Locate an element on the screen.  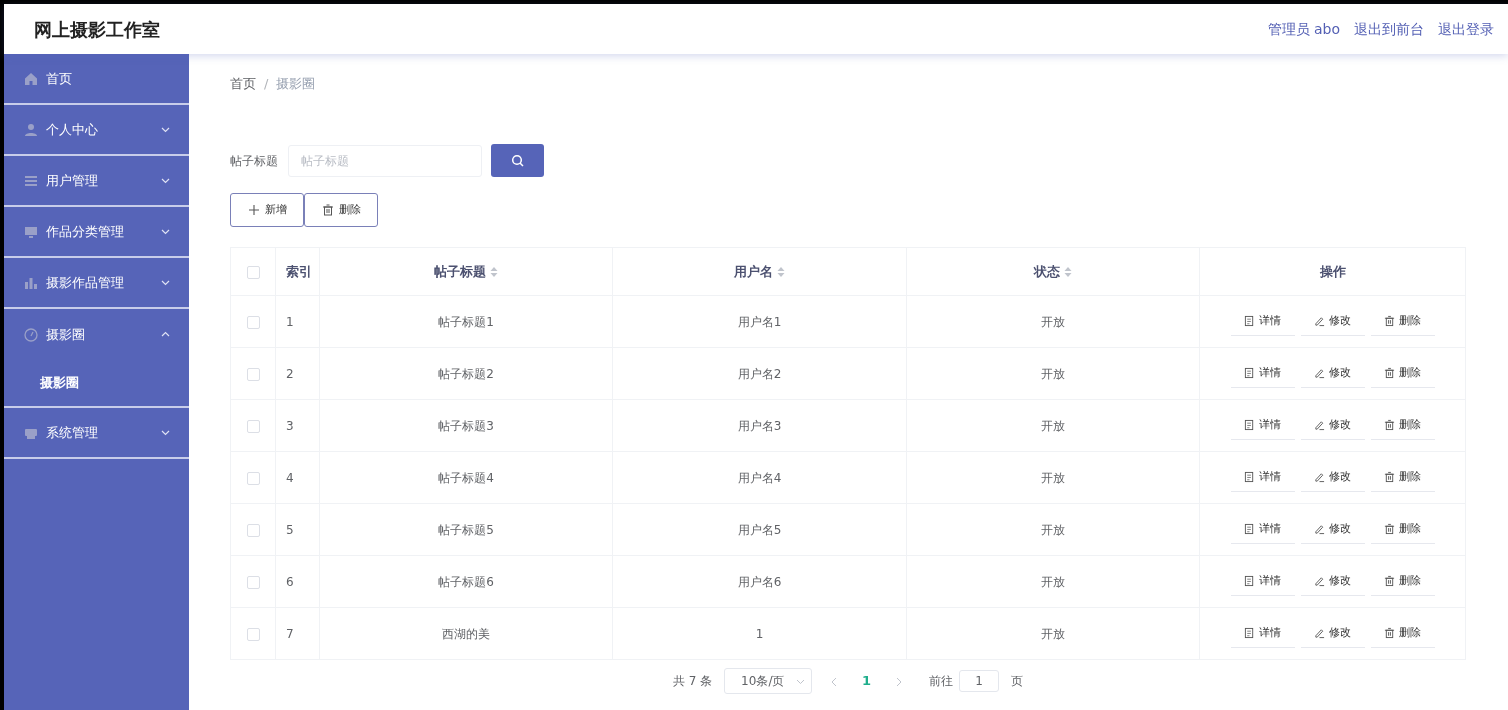
table-cell: 用户名5 is located at coordinates (759, 529).